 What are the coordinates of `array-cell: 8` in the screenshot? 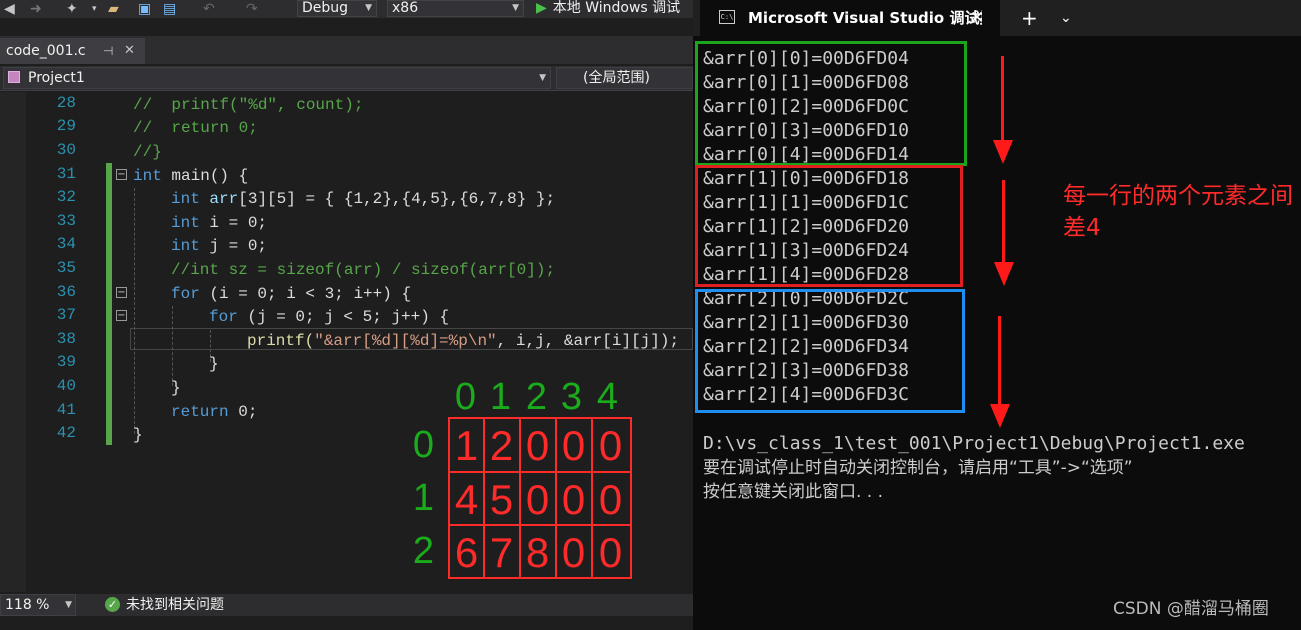 It's located at (537, 552).